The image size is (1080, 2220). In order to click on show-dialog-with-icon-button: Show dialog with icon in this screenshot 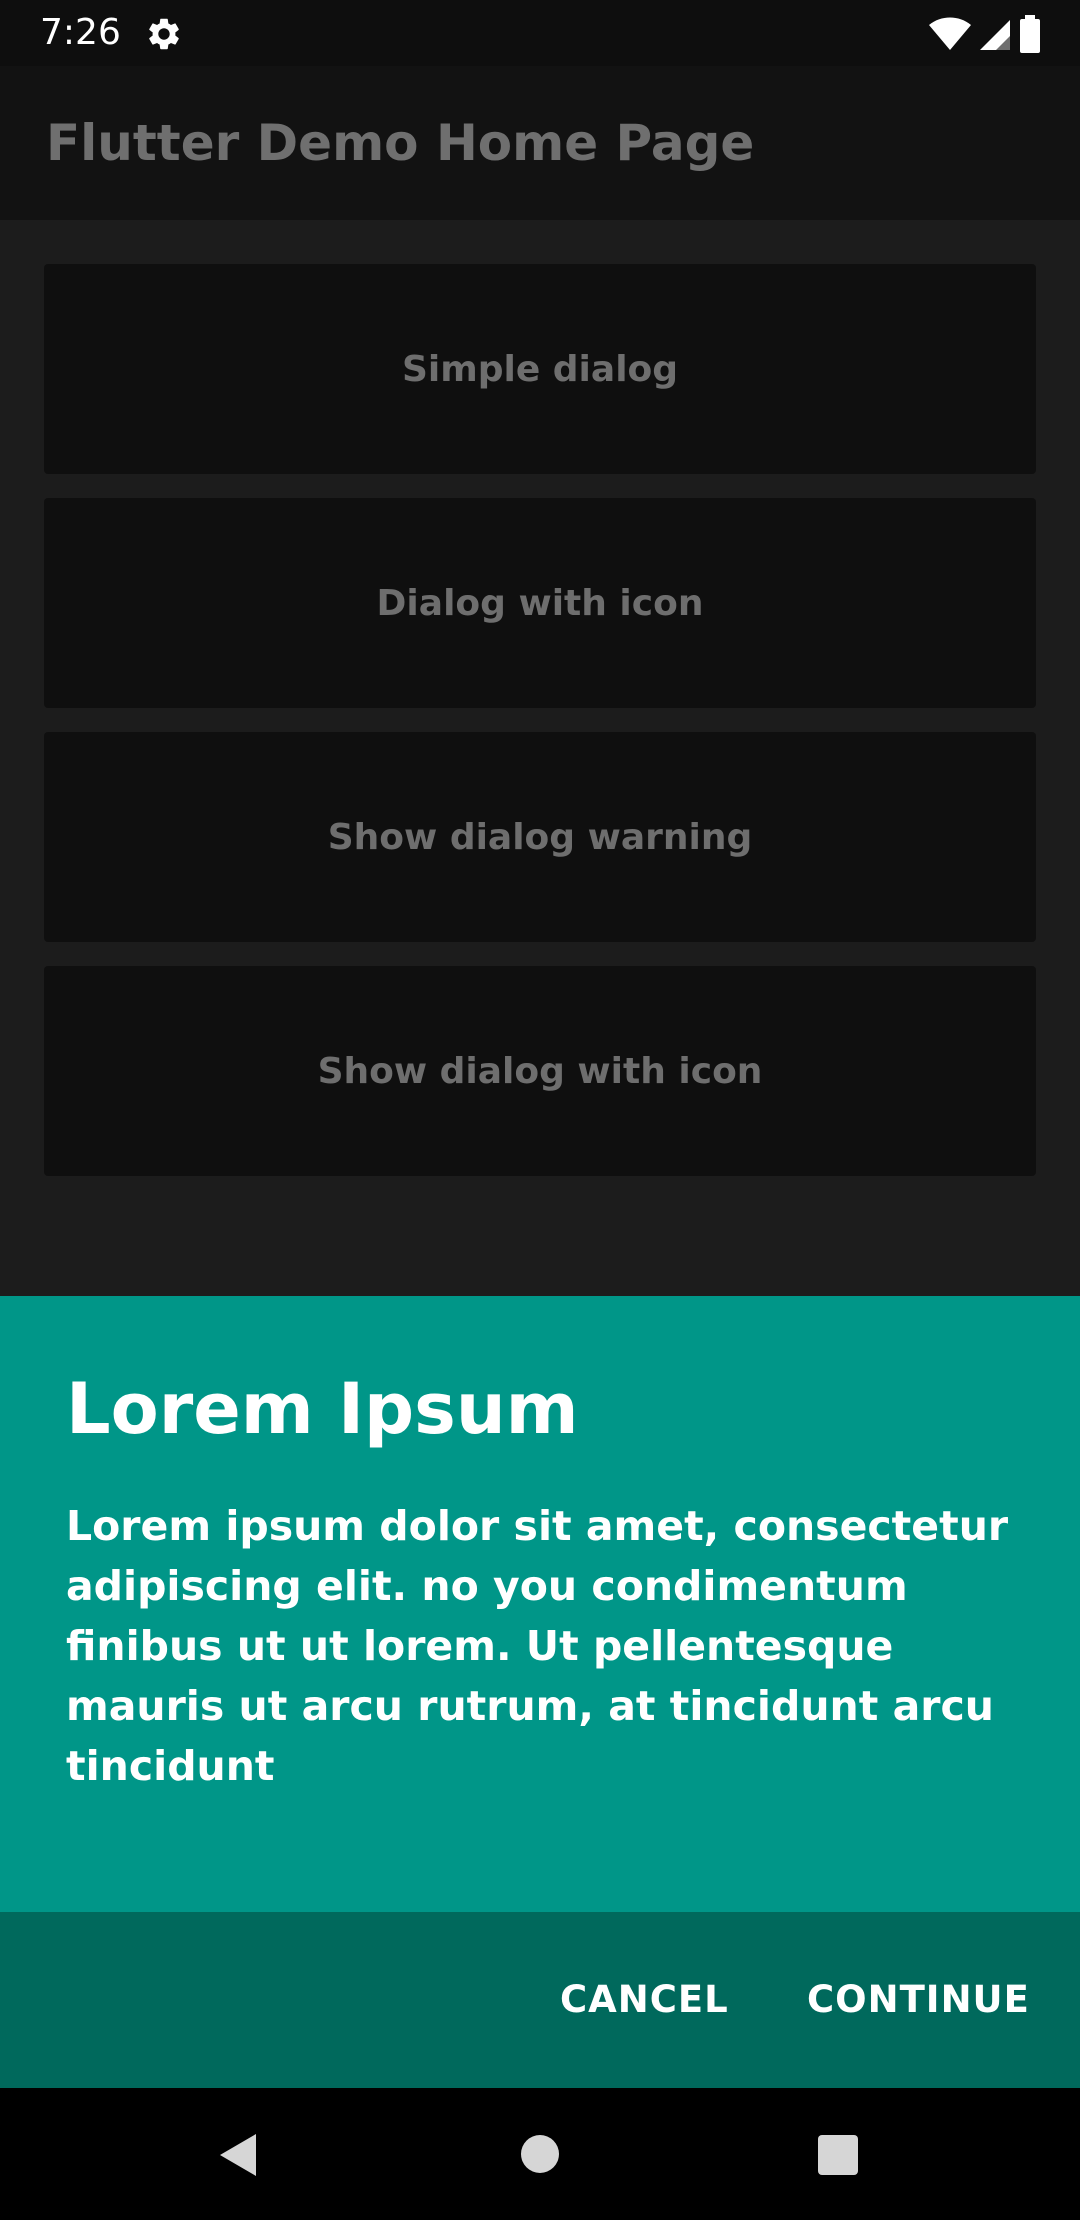, I will do `click(540, 1071)`.